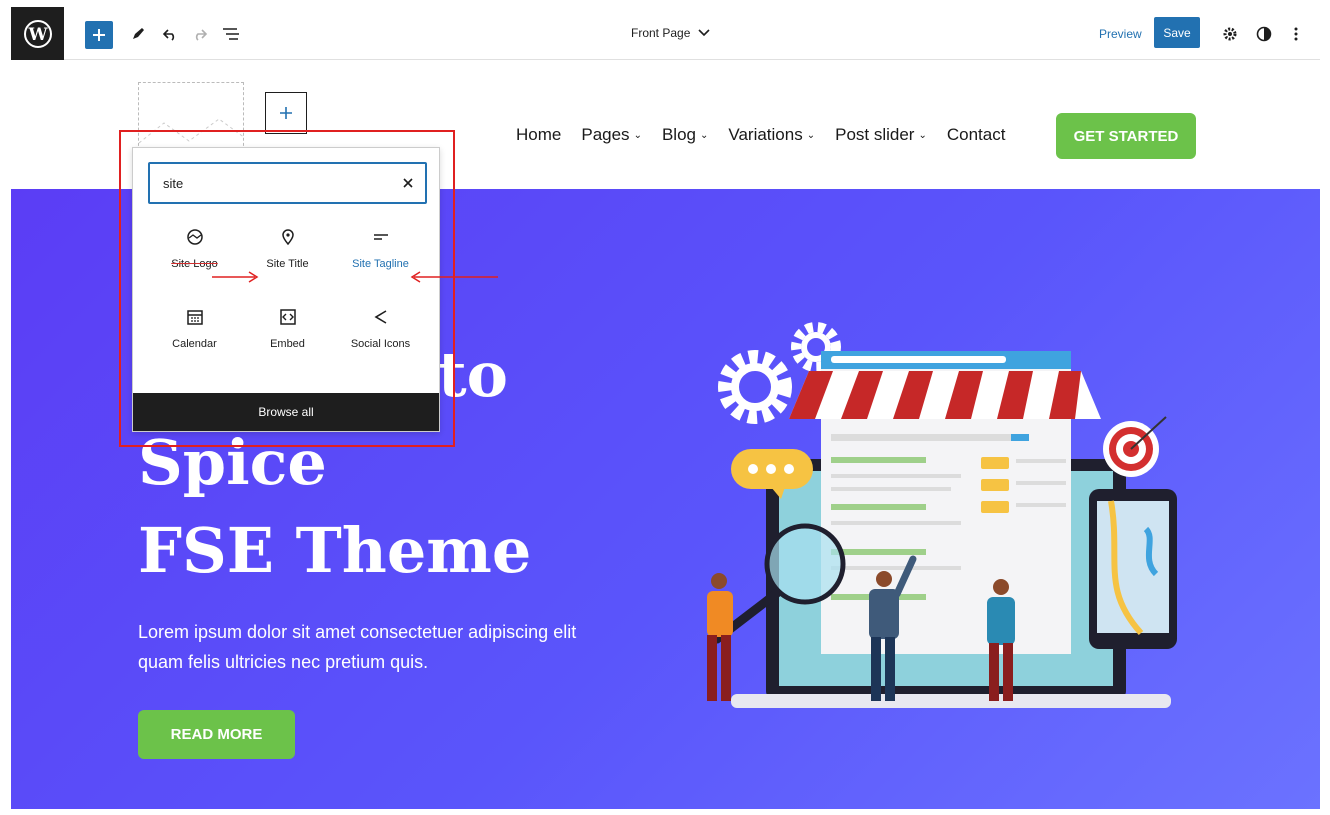  Describe the element at coordinates (538, 135) in the screenshot. I see `nav-item-home: Home` at that location.